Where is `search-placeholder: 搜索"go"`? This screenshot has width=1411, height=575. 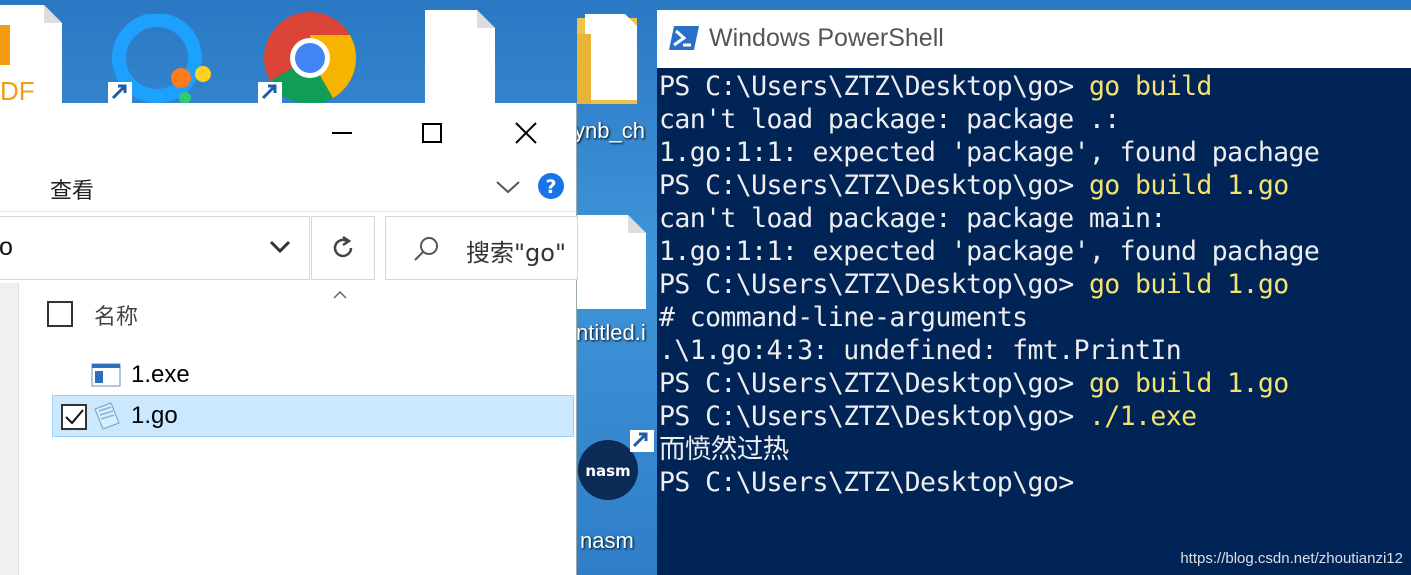
search-placeholder: 搜索"go" is located at coordinates (516, 253).